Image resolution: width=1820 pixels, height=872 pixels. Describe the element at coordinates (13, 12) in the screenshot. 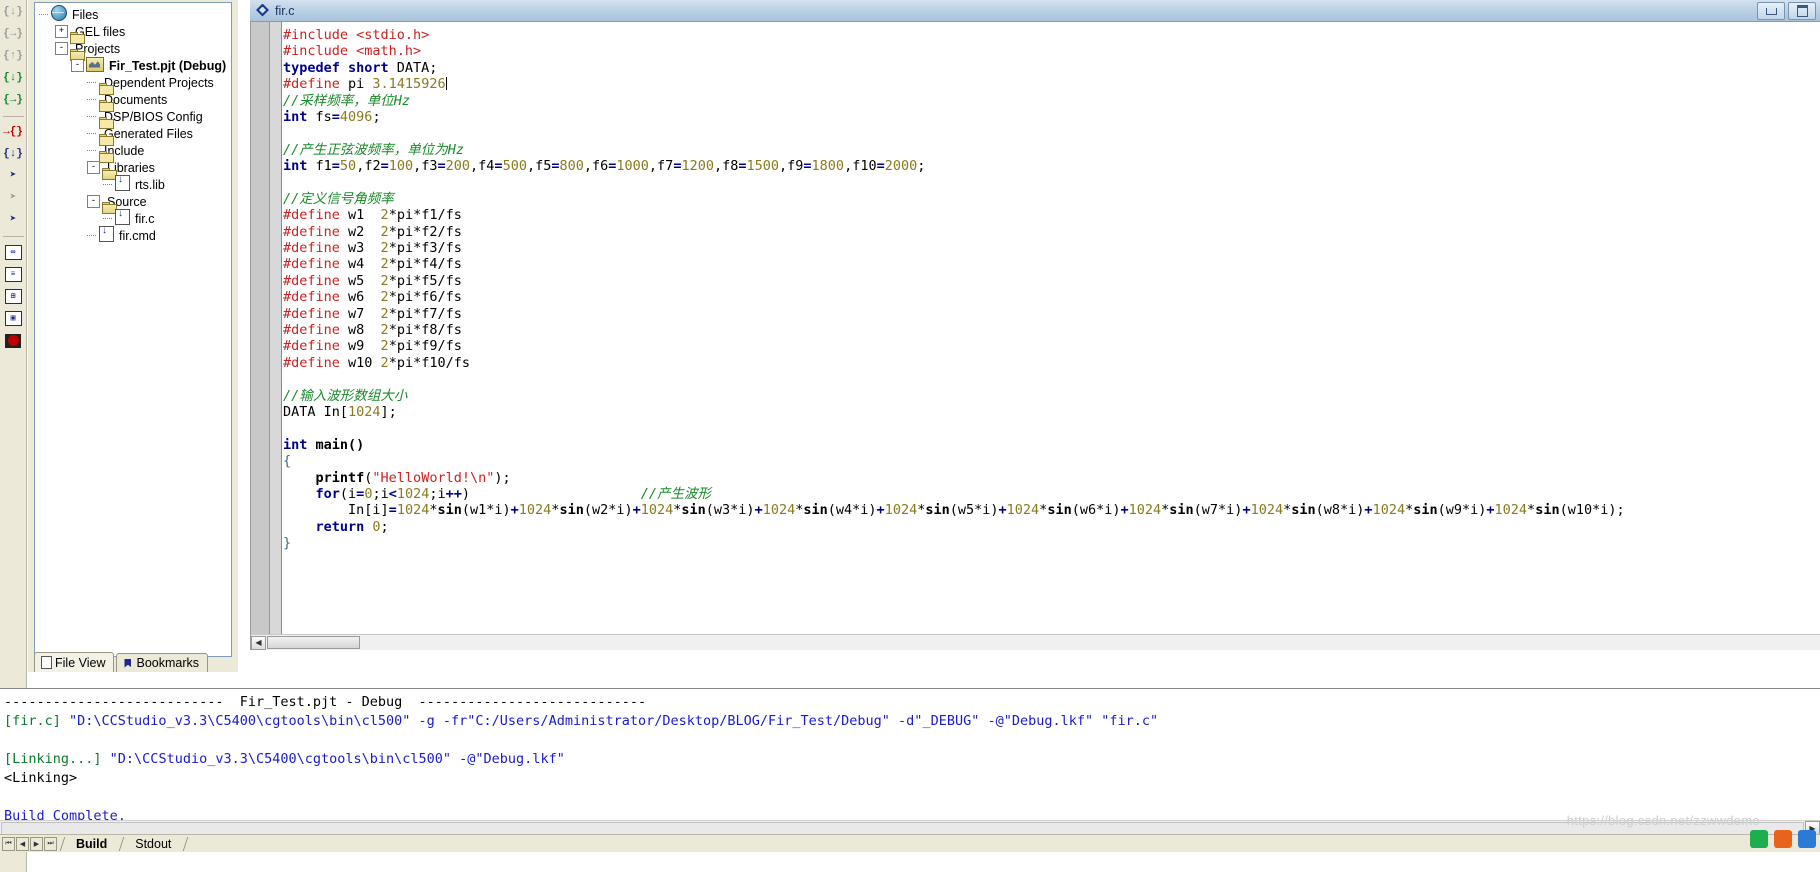

I see `step-into-disabled-icon: {↓}` at that location.